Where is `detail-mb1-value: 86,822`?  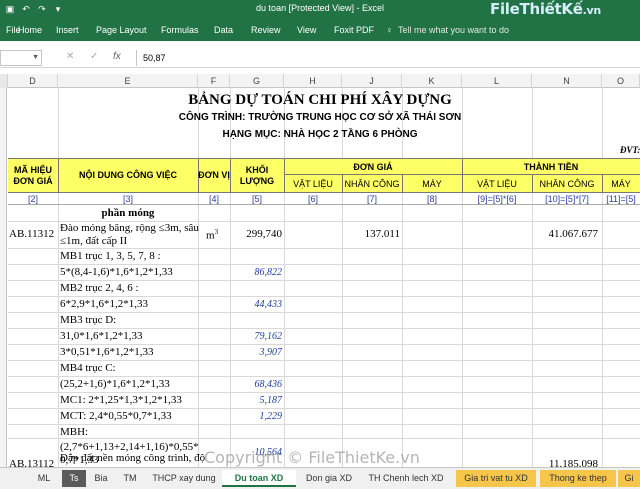
detail-mb1-value: 86,822 is located at coordinates (256, 272).